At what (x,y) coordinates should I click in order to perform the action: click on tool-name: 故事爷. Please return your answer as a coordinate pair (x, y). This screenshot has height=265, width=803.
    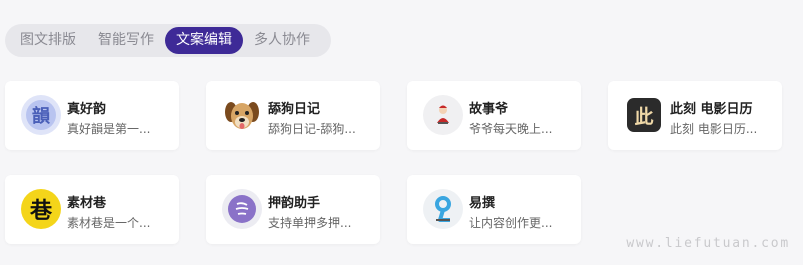
    Looking at the image, I should click on (489, 109).